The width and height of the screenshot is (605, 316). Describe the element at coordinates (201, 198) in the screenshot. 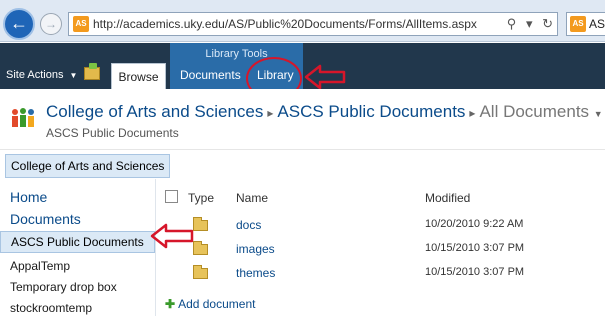

I see `column-header-type: Type` at that location.